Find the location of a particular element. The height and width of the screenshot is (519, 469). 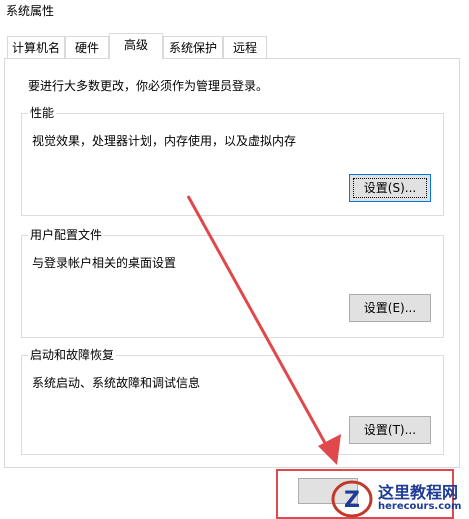

tab-advanced: 高级 is located at coordinates (136, 46).